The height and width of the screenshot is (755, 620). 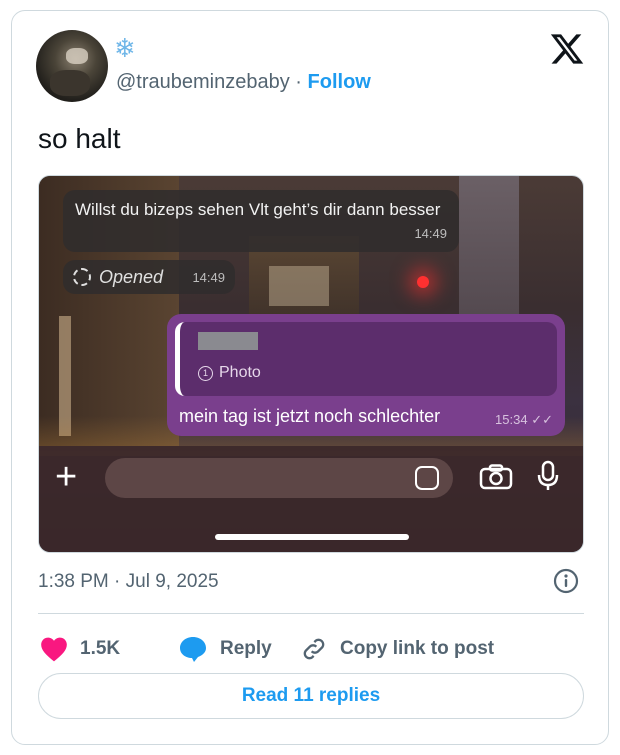 I want to click on snowflake-icon: ❄, so click(x=125, y=48).